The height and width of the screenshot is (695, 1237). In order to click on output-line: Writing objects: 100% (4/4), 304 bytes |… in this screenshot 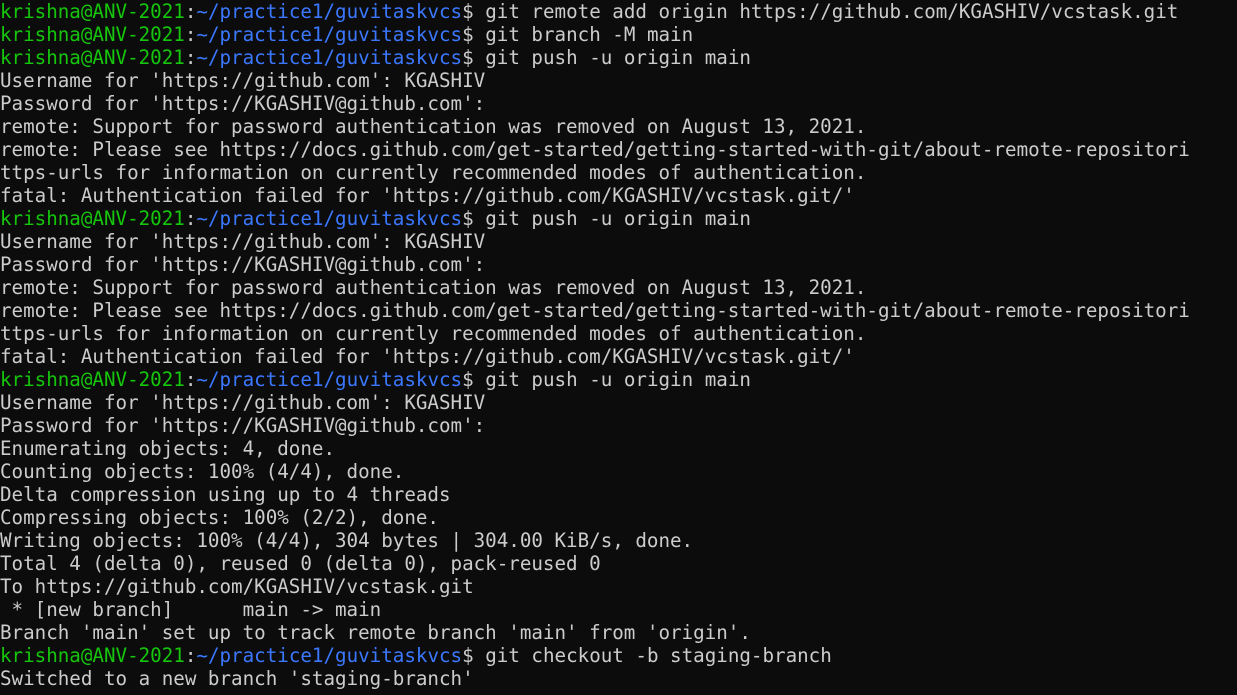, I will do `click(347, 540)`.